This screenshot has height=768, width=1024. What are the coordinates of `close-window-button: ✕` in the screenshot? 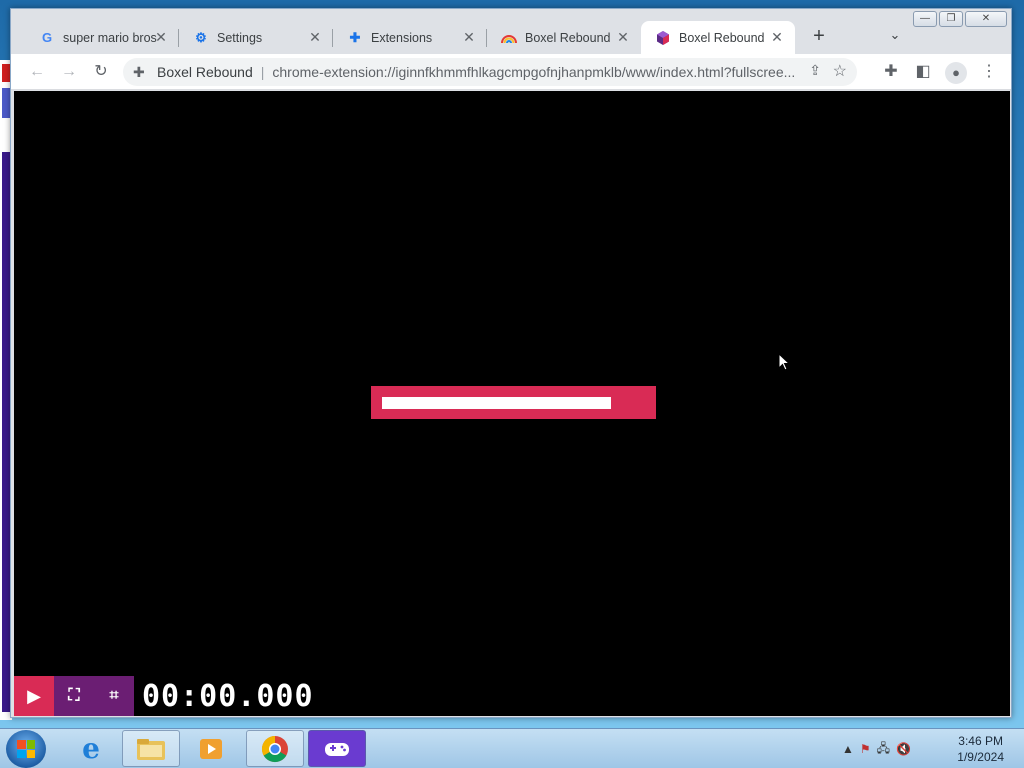 It's located at (986, 19).